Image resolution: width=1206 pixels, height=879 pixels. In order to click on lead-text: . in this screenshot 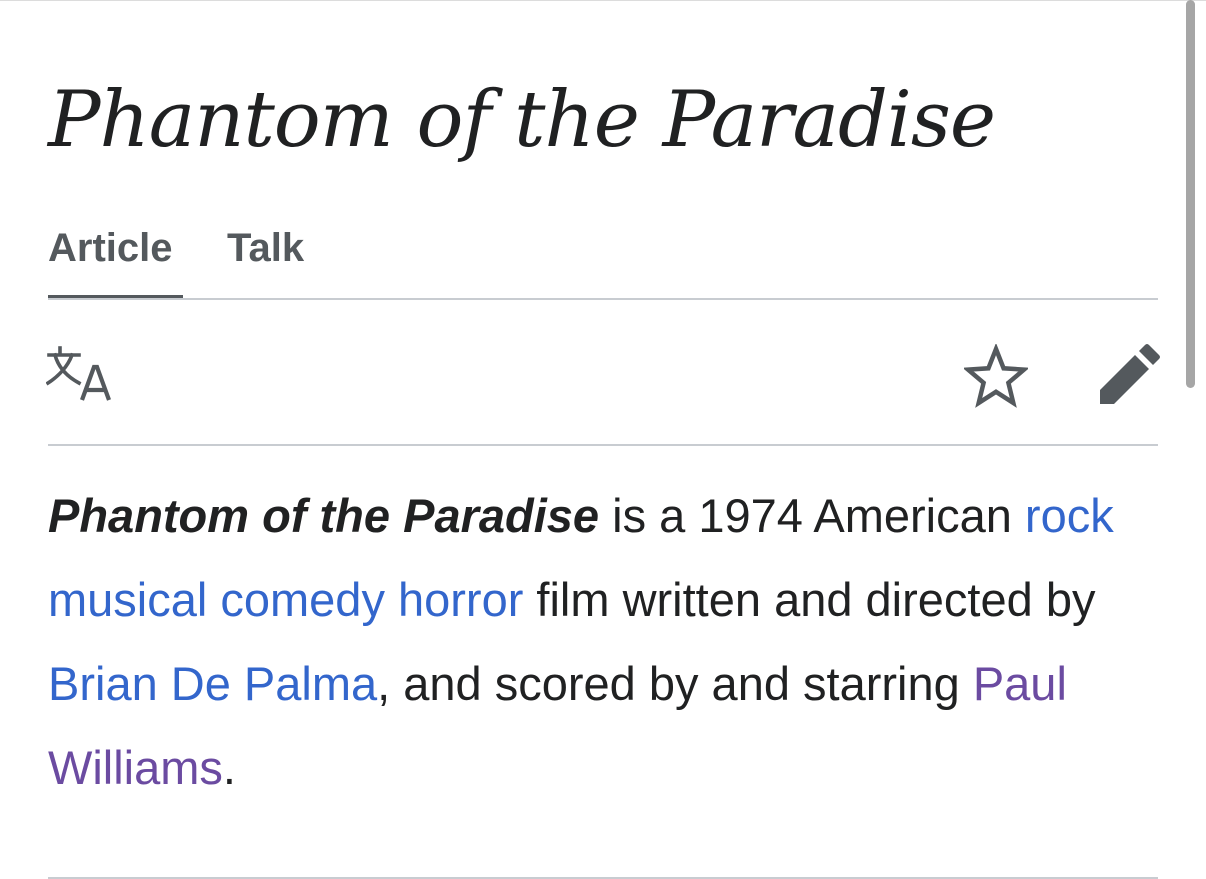, I will do `click(229, 767)`.